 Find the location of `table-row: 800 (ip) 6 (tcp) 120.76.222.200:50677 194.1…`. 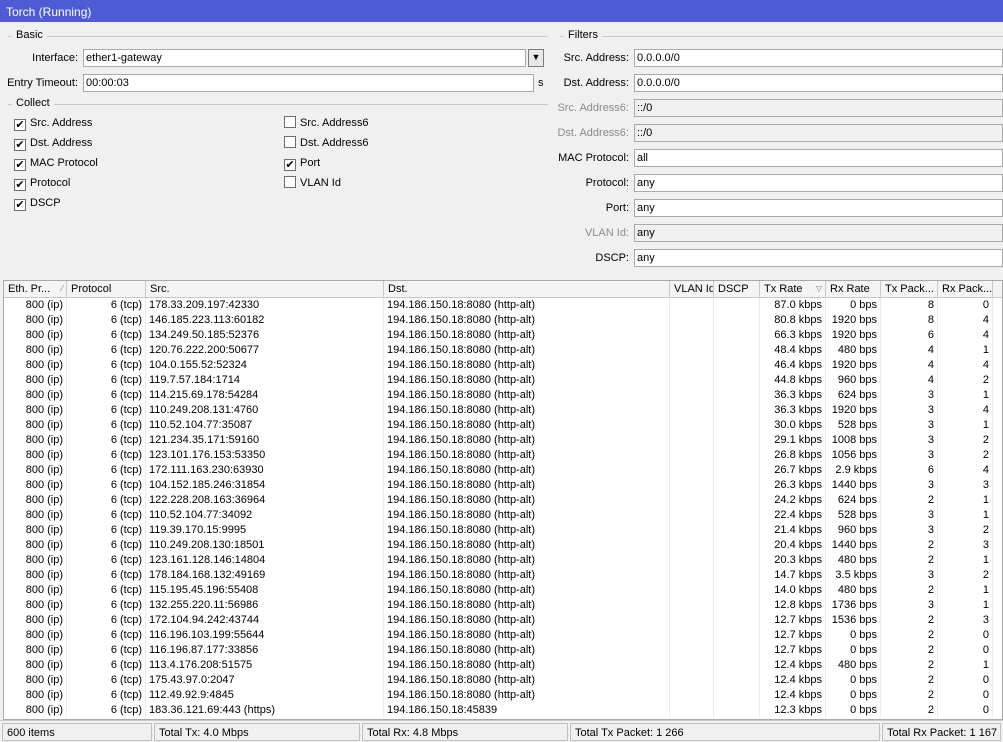

table-row: 800 (ip) 6 (tcp) 120.76.222.200:50677 194.1… is located at coordinates (503, 350).